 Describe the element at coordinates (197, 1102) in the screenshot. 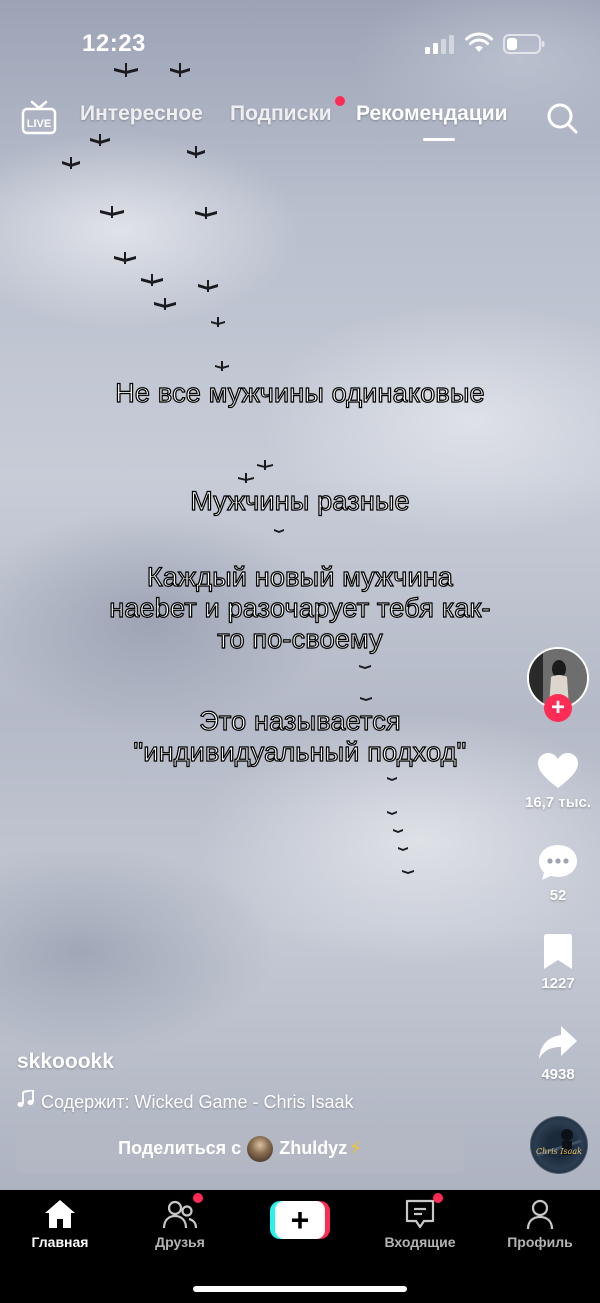

I see `music-title: Содержит: Wicked Game - Chris Isaak` at that location.